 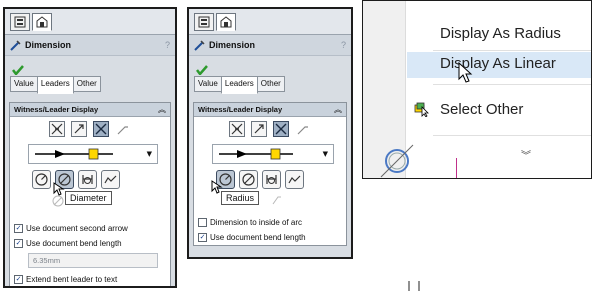 What do you see at coordinates (18, 228) in the screenshot?
I see `second-arrow-checkbox: ✓` at bounding box center [18, 228].